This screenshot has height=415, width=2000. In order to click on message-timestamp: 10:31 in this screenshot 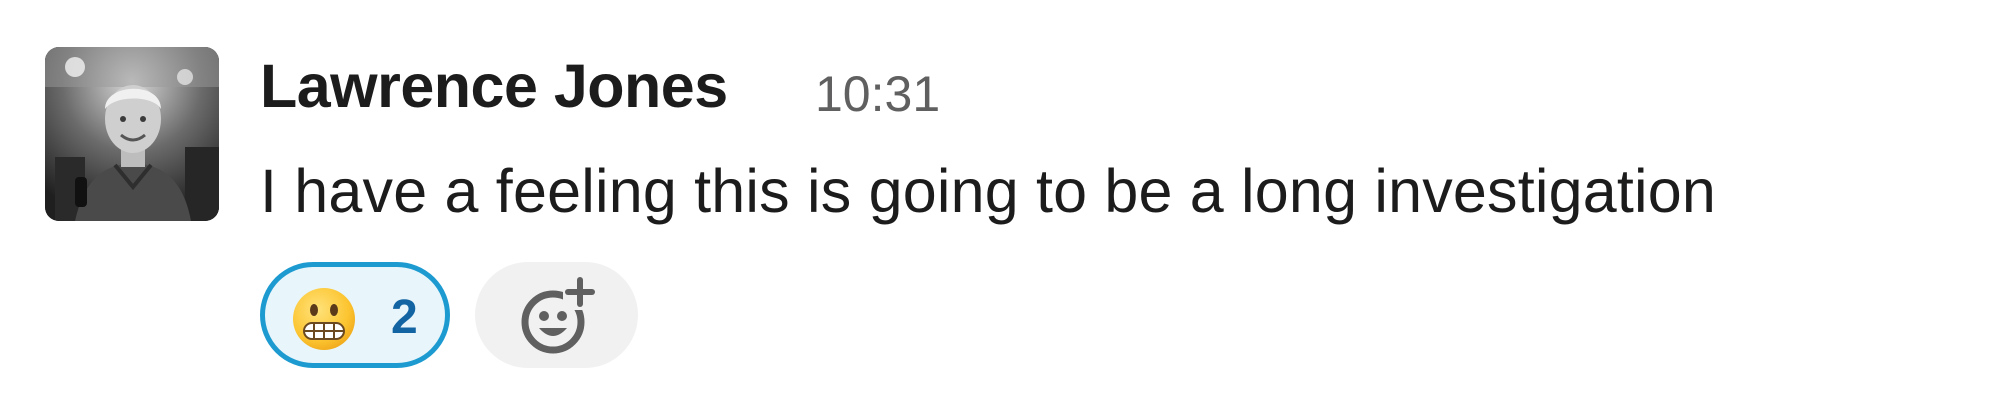, I will do `click(877, 94)`.